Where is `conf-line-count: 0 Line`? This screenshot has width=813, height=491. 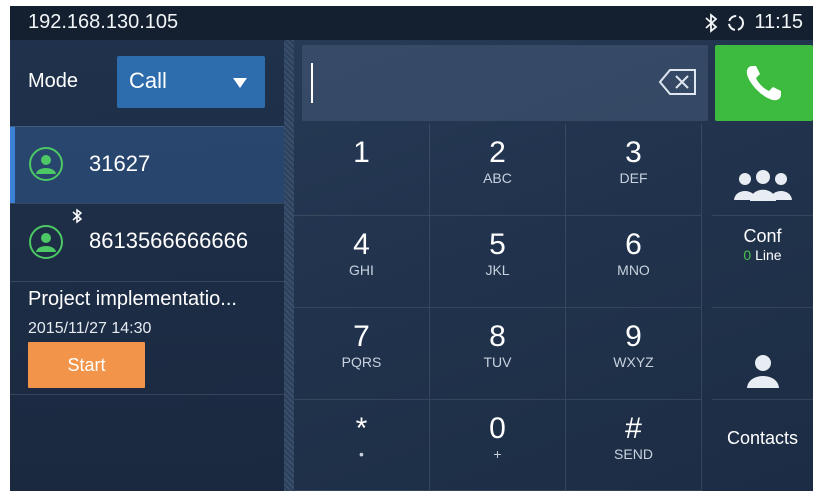 conf-line-count: 0 Line is located at coordinates (762, 255).